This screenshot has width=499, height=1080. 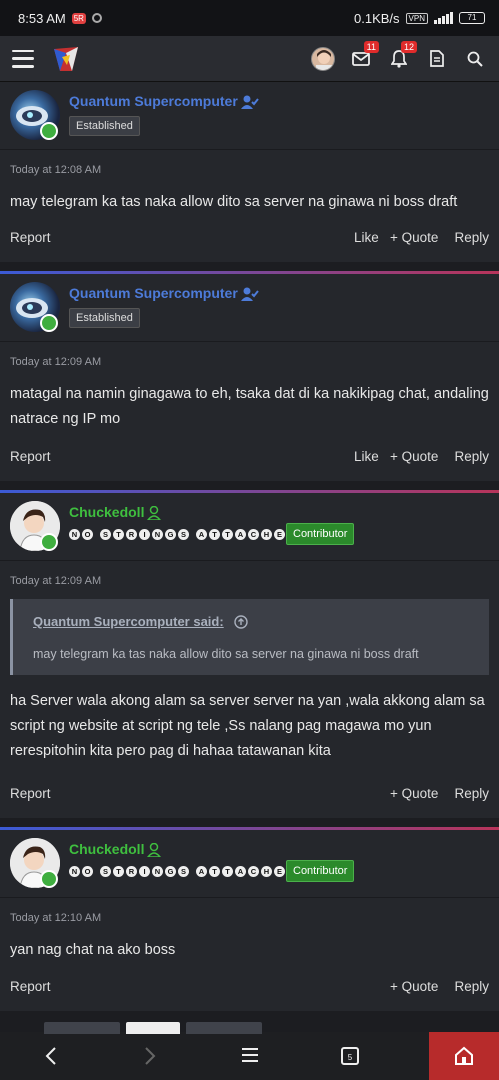 What do you see at coordinates (437, 59) in the screenshot?
I see `document-icon` at bounding box center [437, 59].